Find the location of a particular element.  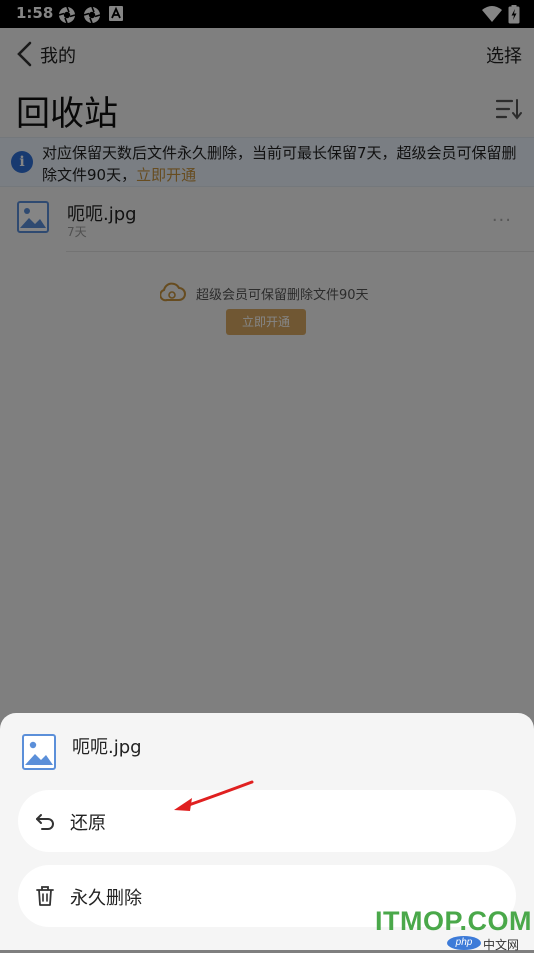

annotation-arrow is located at coordinates (214, 795).